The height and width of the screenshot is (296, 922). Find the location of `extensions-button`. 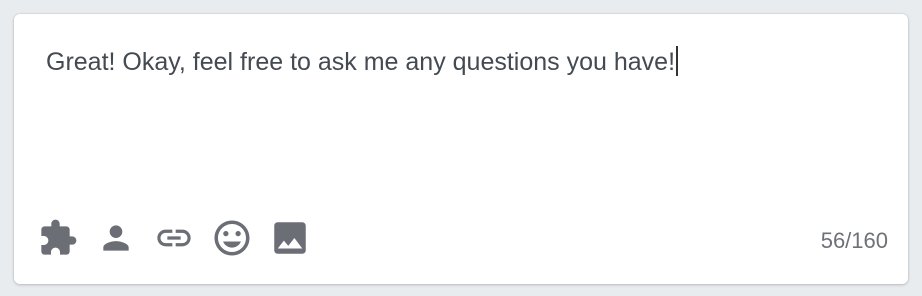

extensions-button is located at coordinates (58, 238).